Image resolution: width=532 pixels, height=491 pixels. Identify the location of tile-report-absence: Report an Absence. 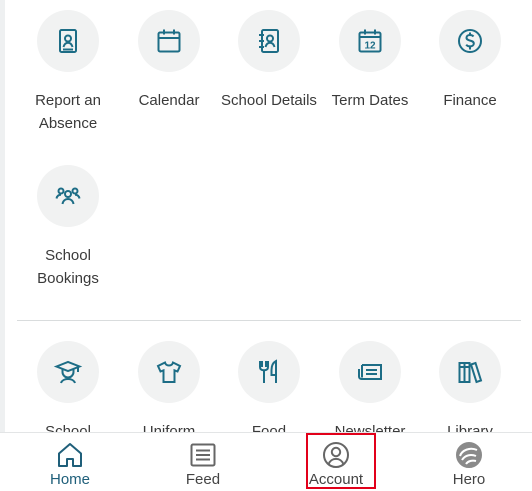
(68, 72).